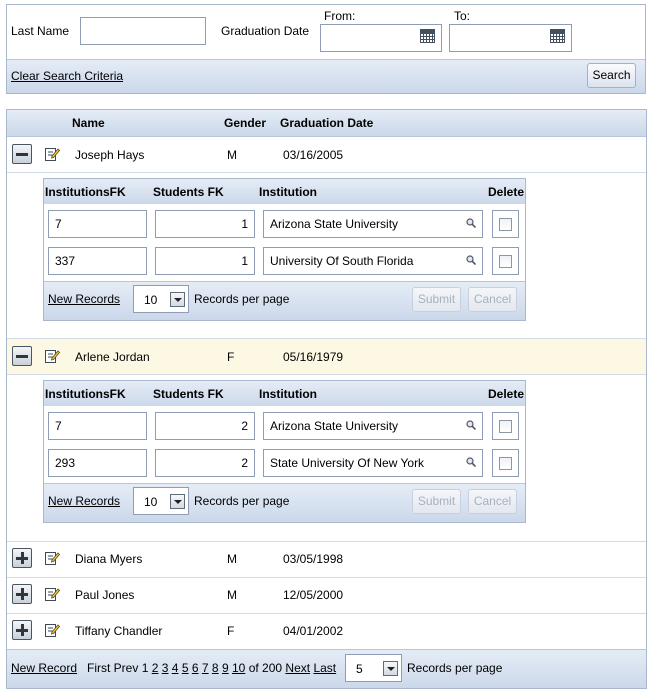  I want to click on pager-page-link: 9, so click(225, 668).